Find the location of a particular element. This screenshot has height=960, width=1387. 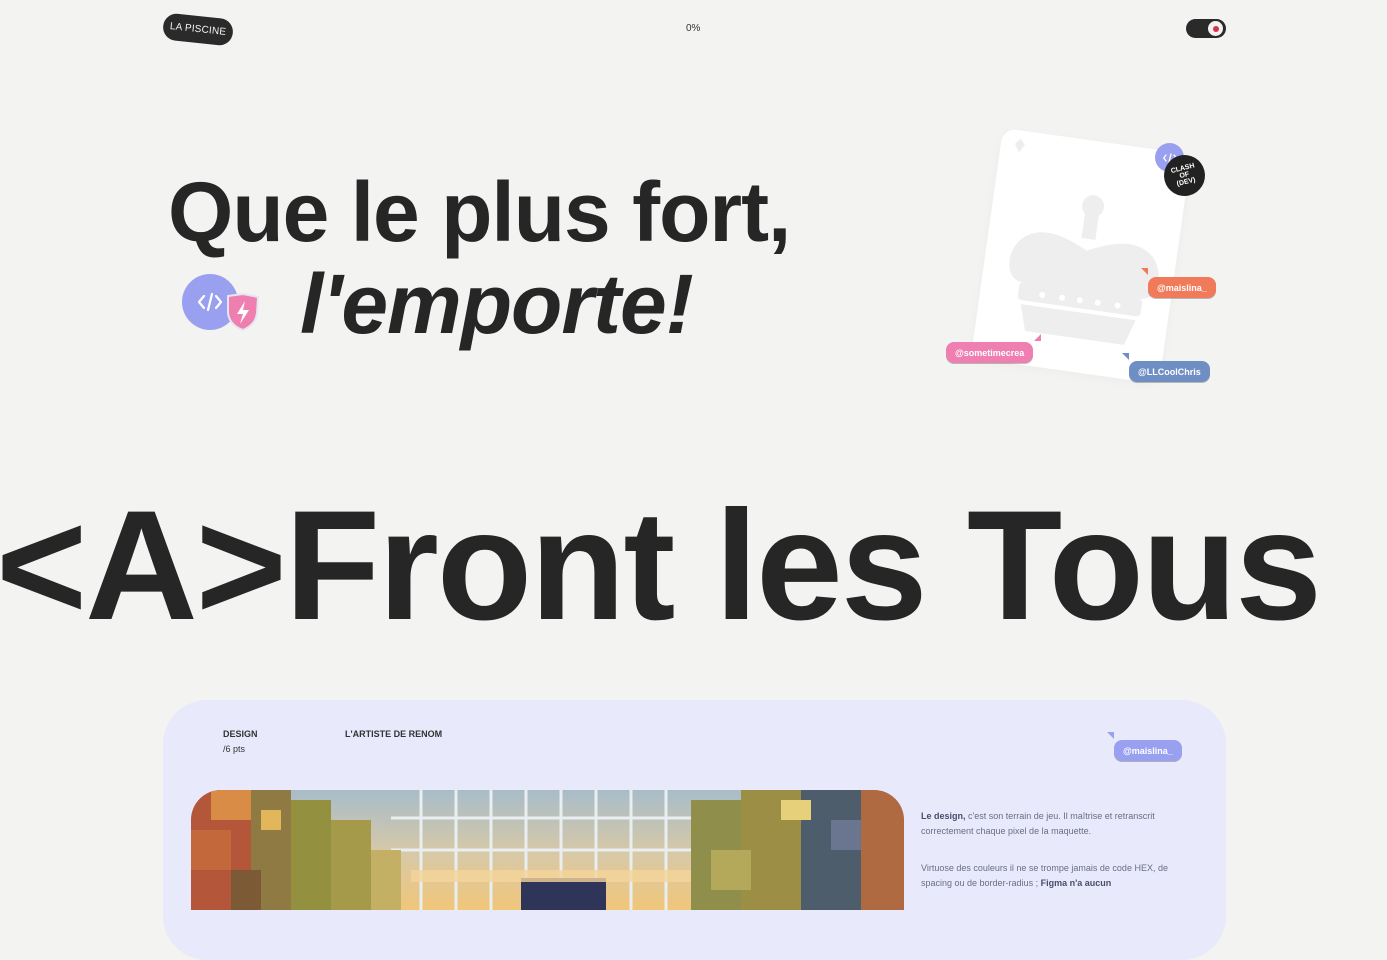

hero-title-line-2: l'emporte! is located at coordinates (497, 304).